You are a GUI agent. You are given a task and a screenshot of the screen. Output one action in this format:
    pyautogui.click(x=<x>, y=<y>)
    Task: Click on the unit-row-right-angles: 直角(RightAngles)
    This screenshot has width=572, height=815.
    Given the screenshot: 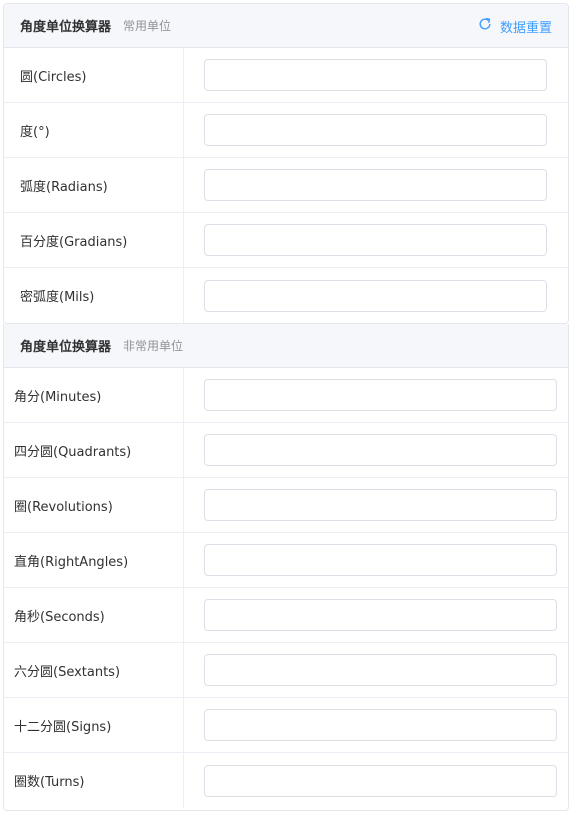 What is the action you would take?
    pyautogui.click(x=286, y=560)
    